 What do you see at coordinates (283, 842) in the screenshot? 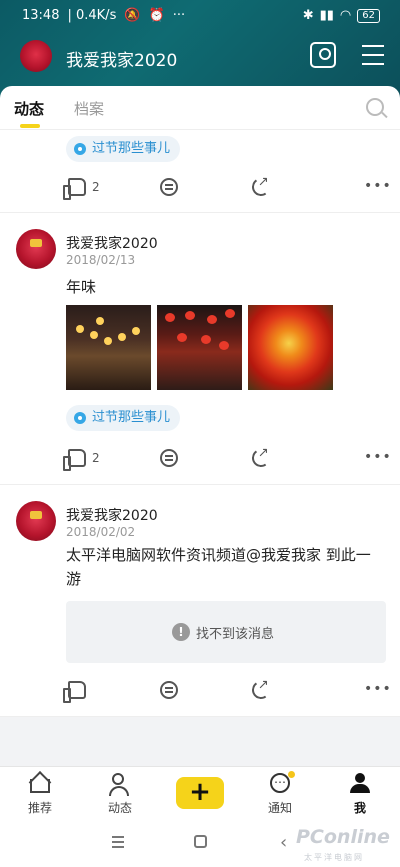
I see `back-icon: ‹` at bounding box center [283, 842].